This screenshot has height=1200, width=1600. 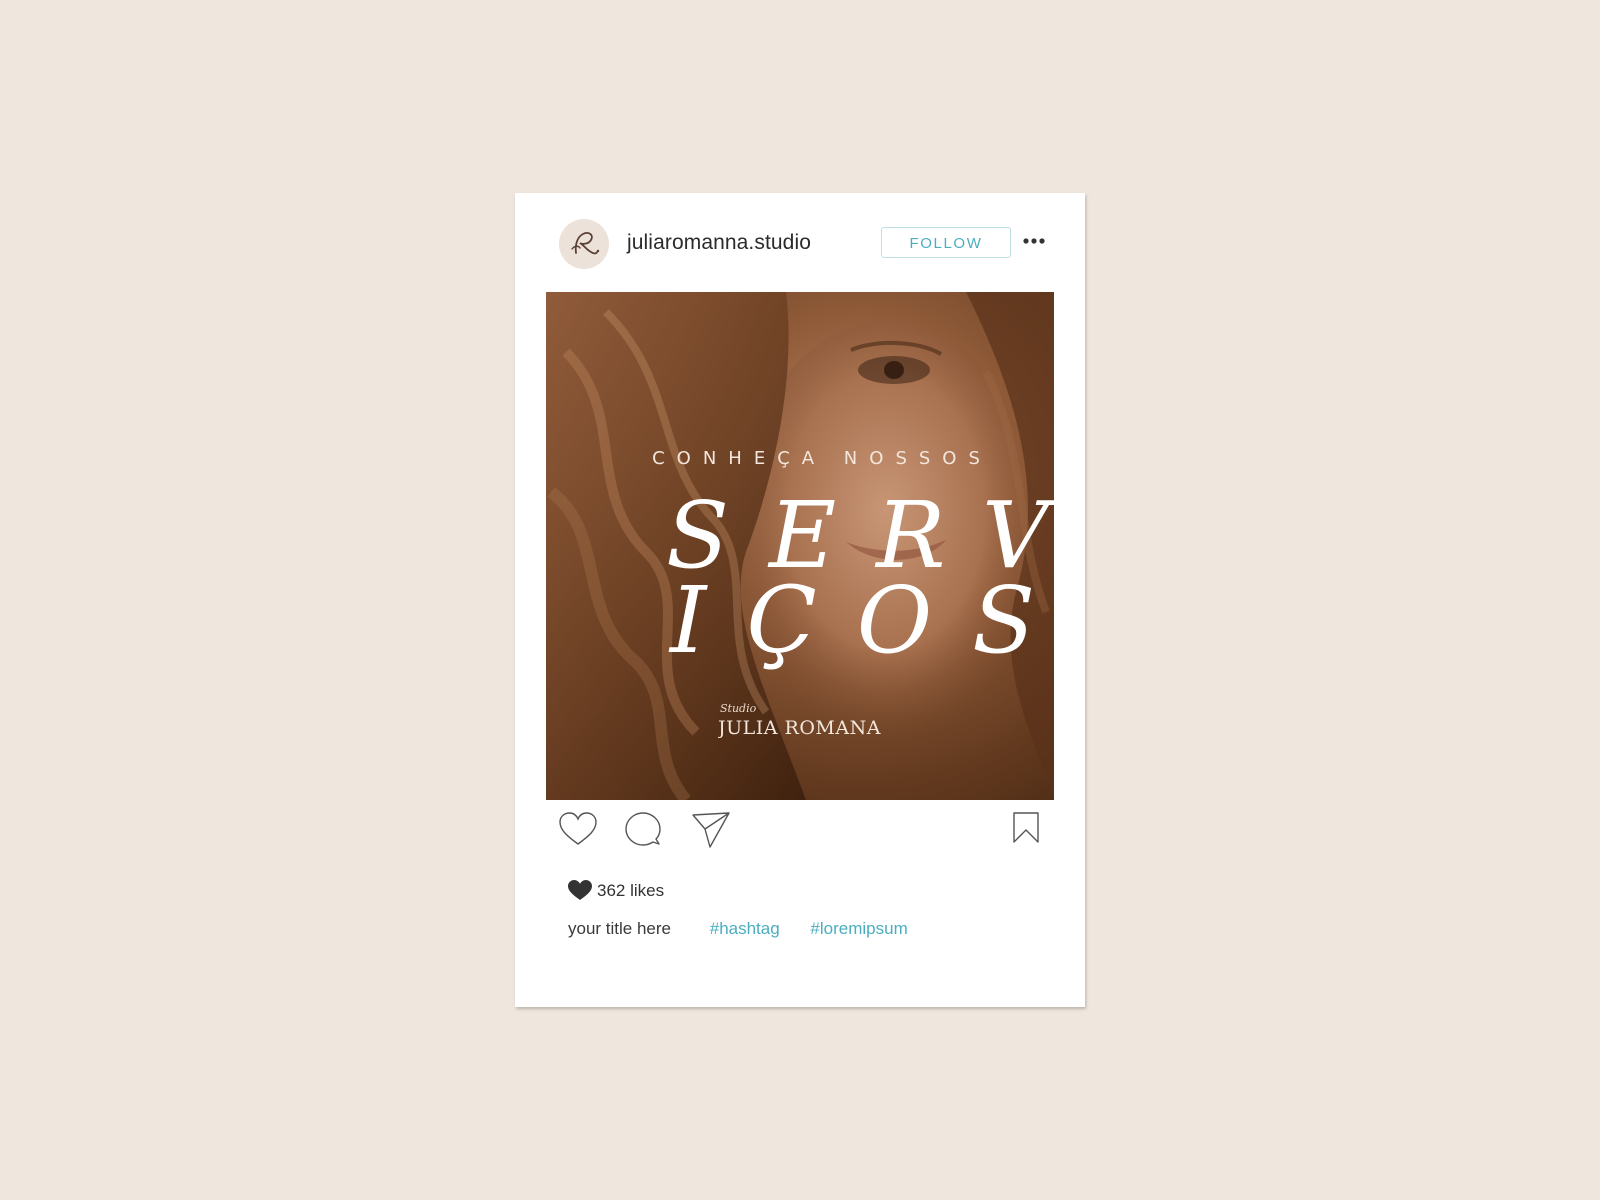 I want to click on comment-bubble-icon, so click(x=643, y=830).